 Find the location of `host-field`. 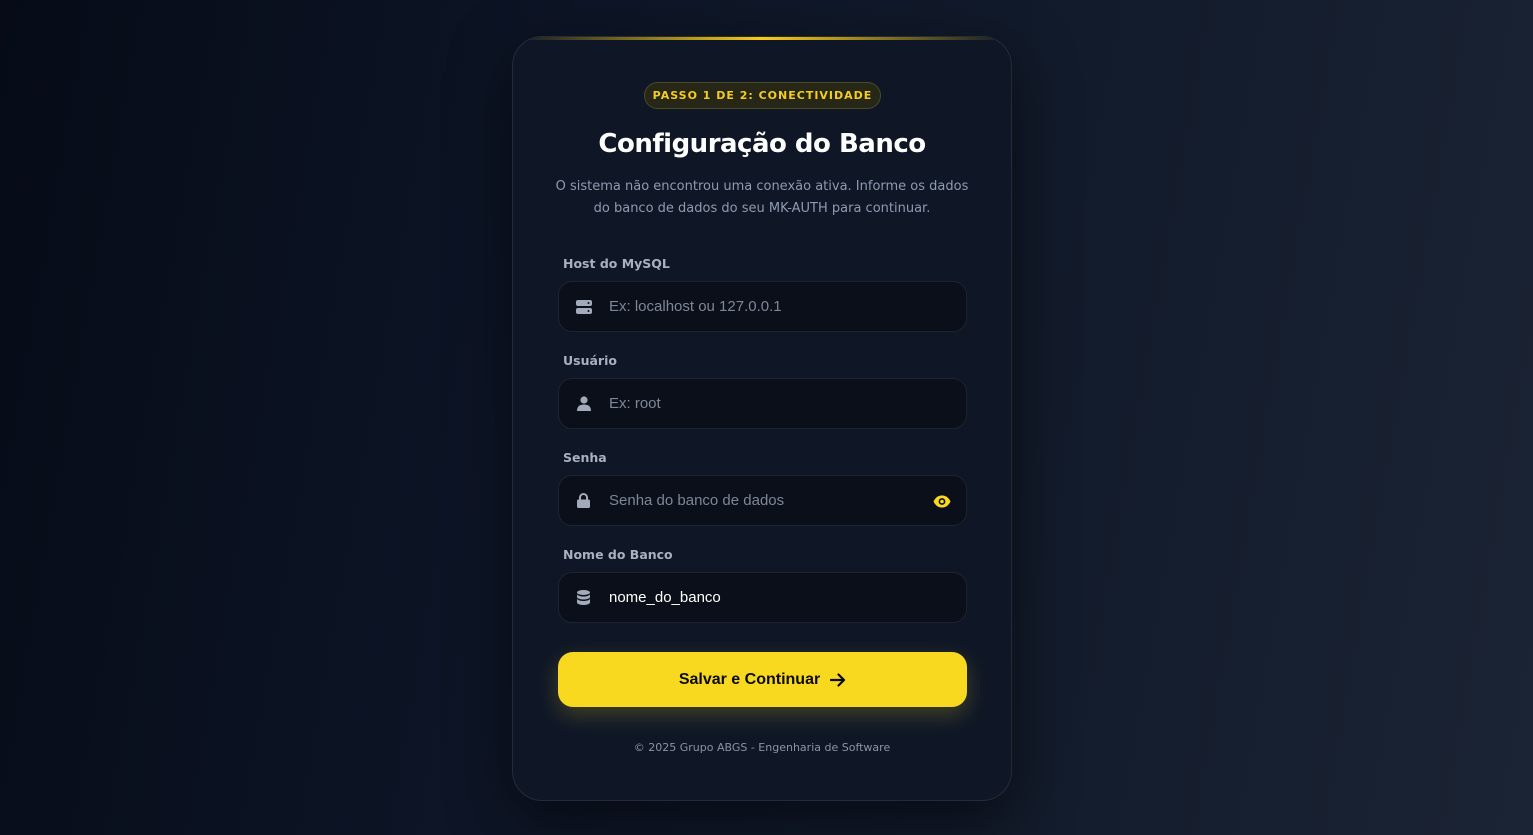

host-field is located at coordinates (762, 306).